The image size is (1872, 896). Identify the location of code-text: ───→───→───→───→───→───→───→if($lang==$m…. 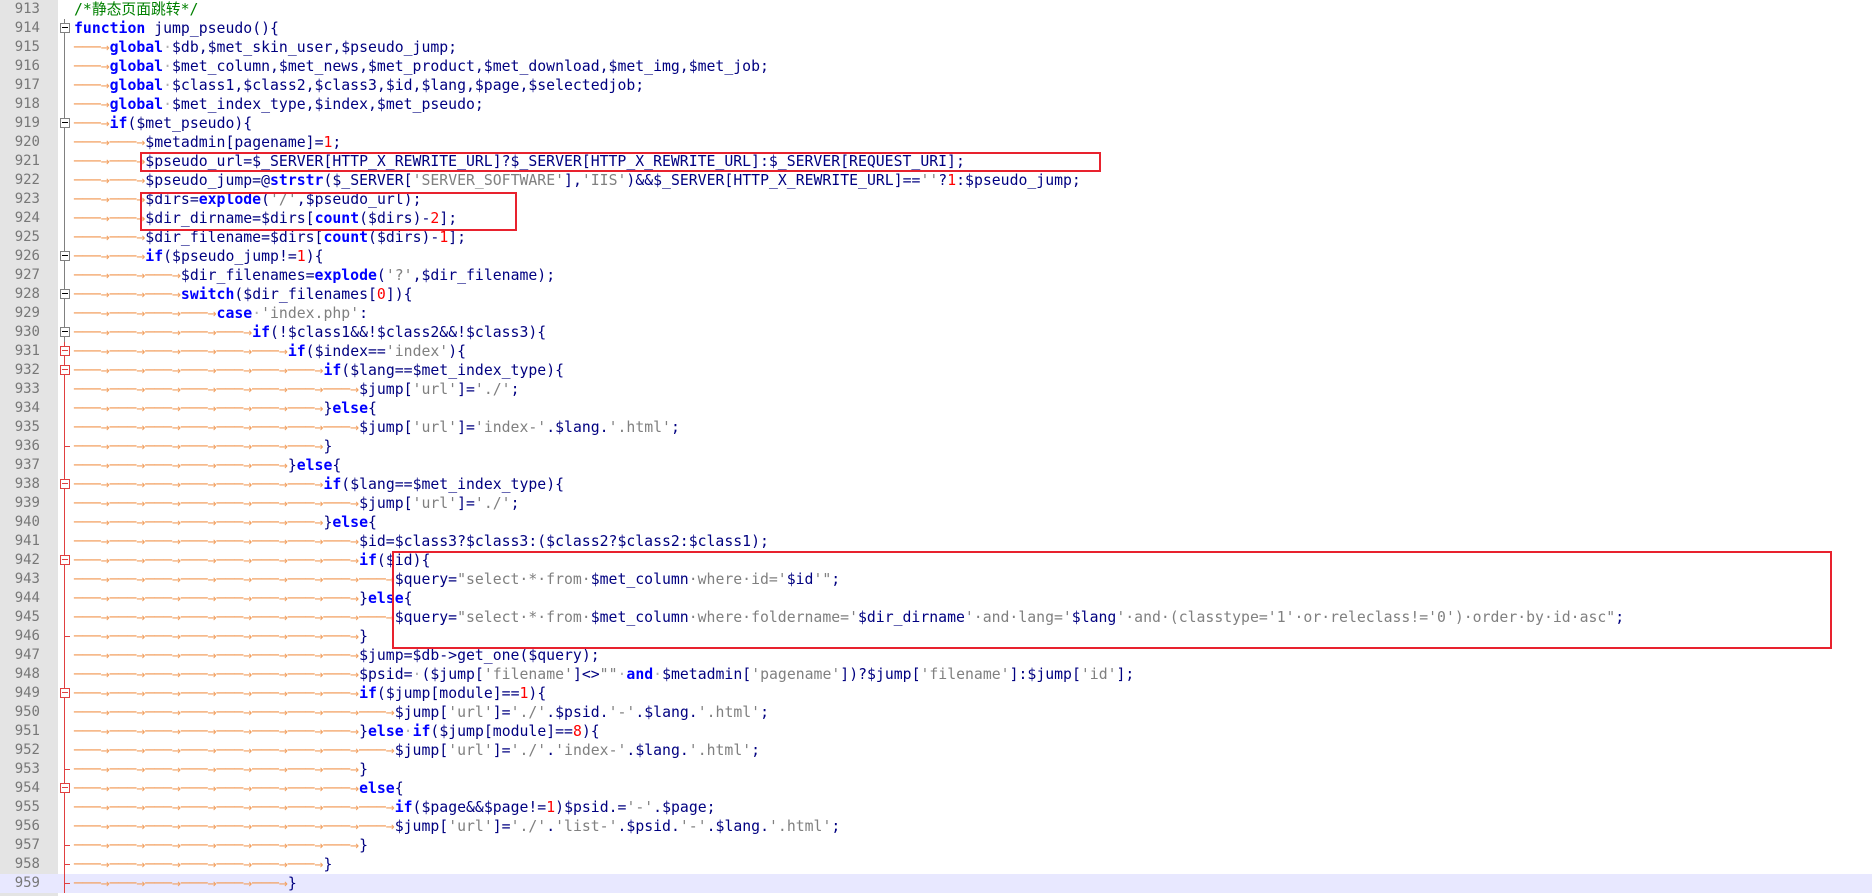
(319, 370).